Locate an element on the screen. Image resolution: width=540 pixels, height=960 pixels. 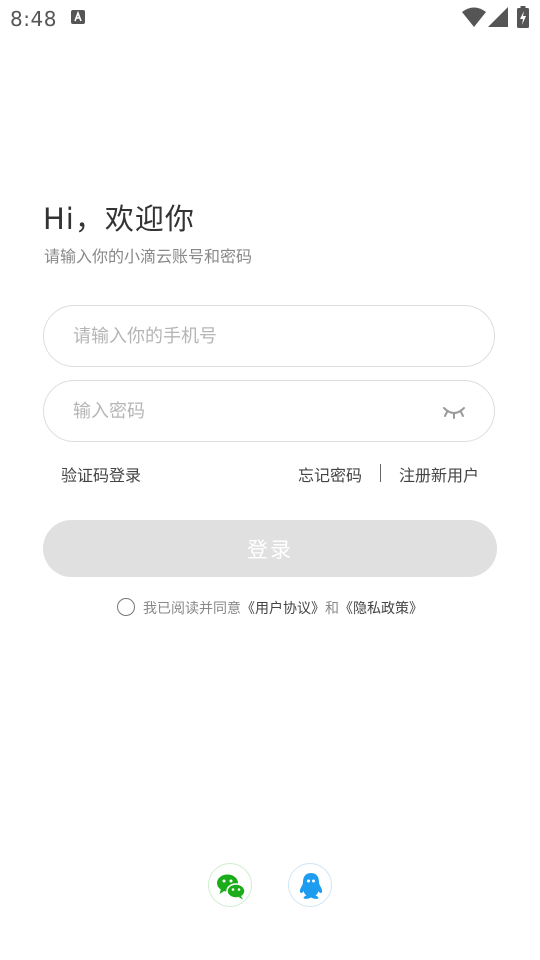
status-bar: 8:48 is located at coordinates (270, 18).